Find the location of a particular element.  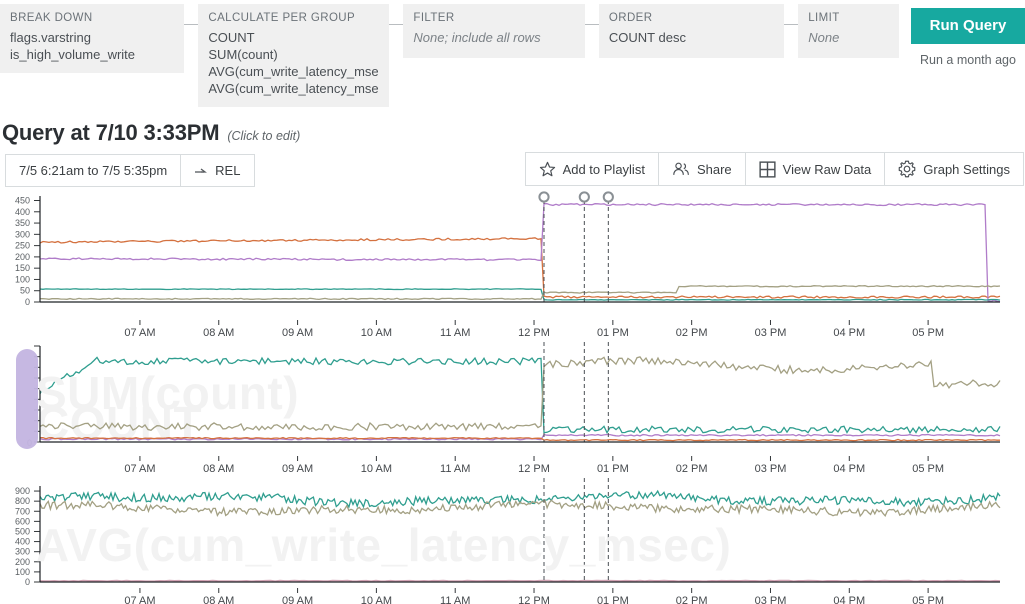

y-axis-tick-label: 500 is located at coordinates (22, 531).